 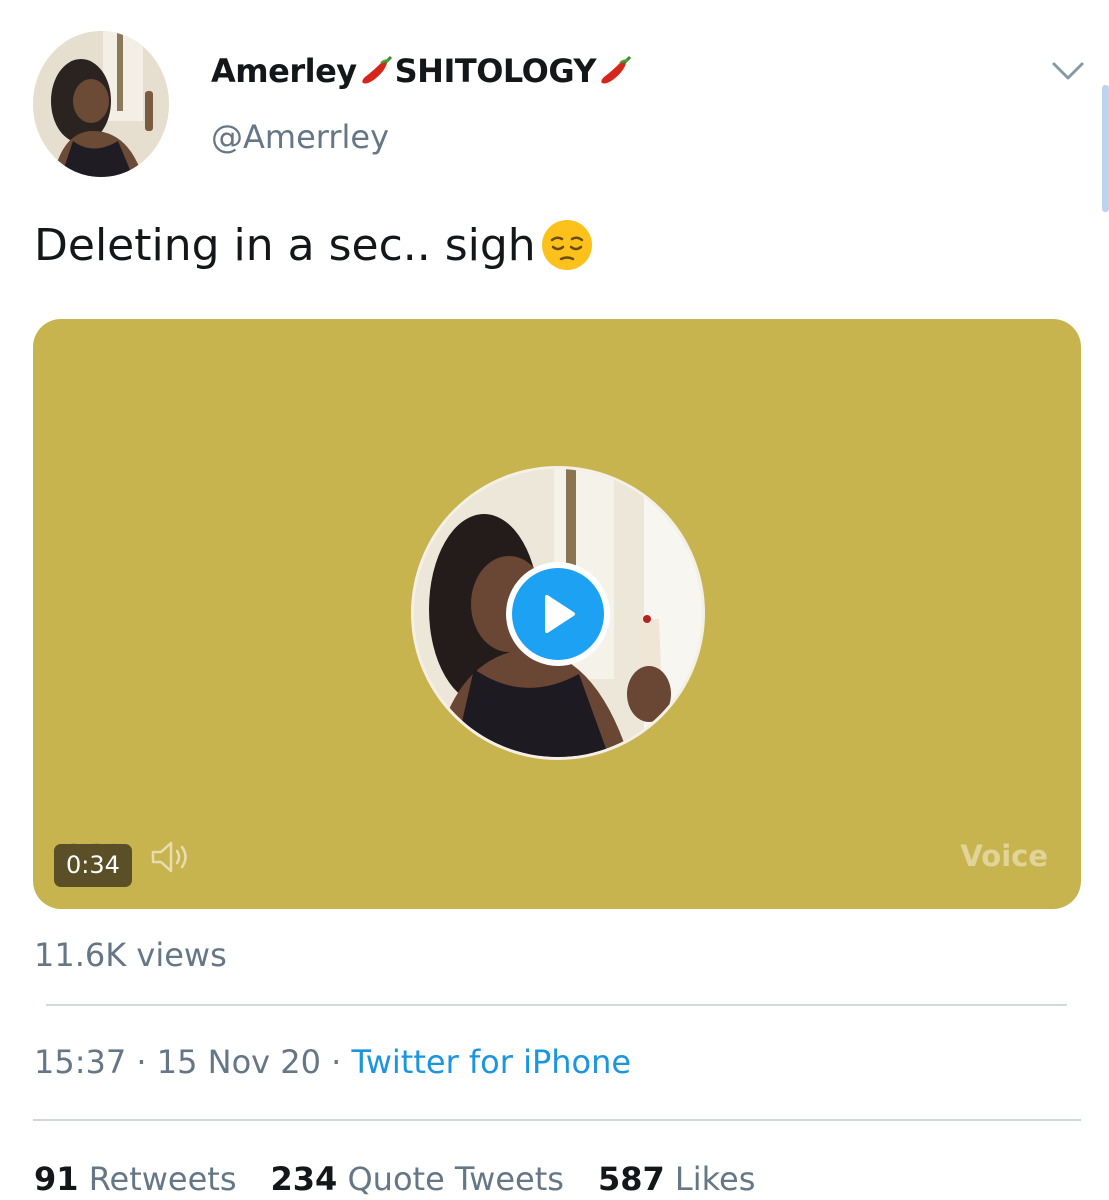 I want to click on tweet-stats: 91 Retweets 234 Quote Tweets 587 Likes, so click(x=411, y=1179).